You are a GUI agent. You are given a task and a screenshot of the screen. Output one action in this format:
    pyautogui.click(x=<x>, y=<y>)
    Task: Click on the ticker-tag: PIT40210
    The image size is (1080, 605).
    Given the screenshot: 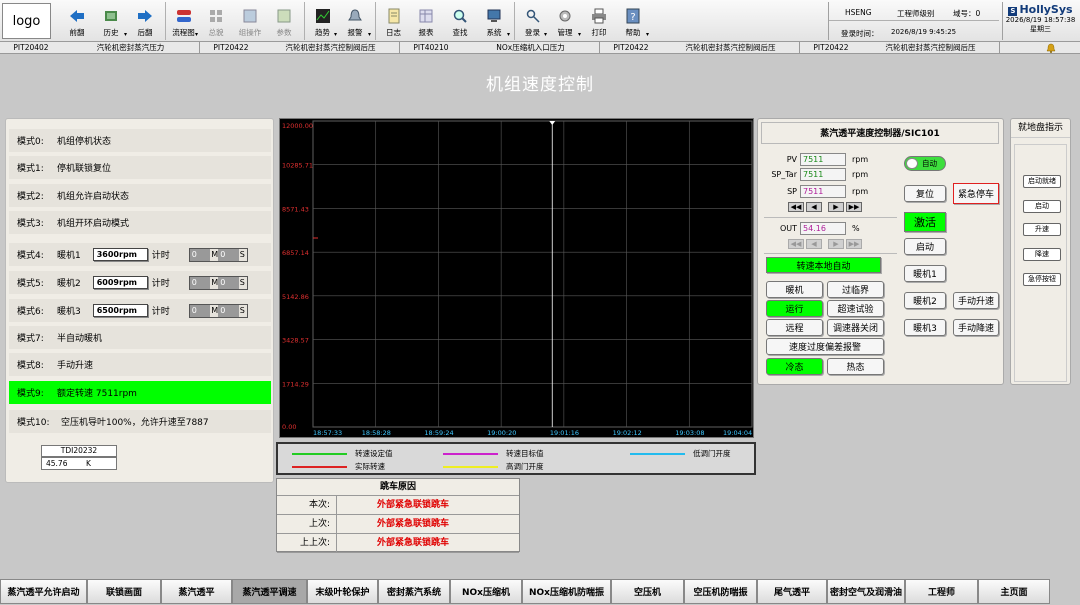 What is the action you would take?
    pyautogui.click(x=431, y=47)
    